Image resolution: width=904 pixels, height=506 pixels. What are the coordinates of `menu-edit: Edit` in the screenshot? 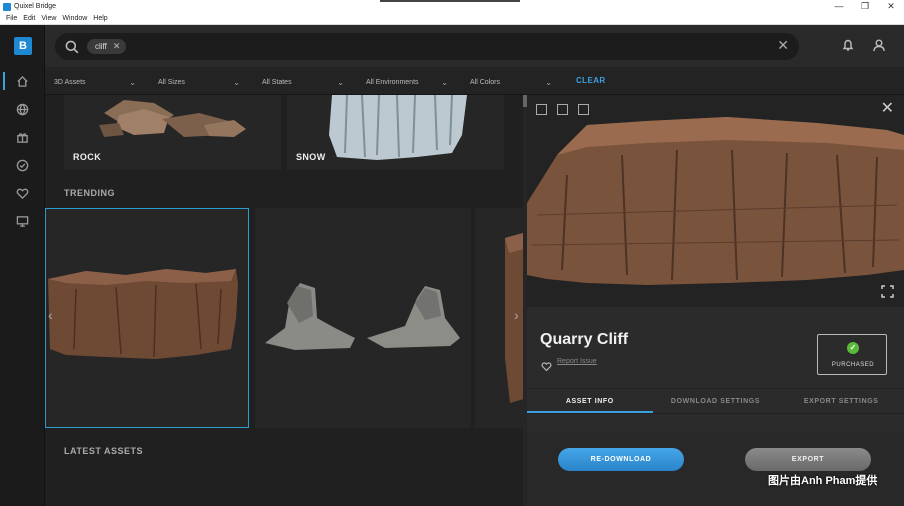 It's located at (29, 18).